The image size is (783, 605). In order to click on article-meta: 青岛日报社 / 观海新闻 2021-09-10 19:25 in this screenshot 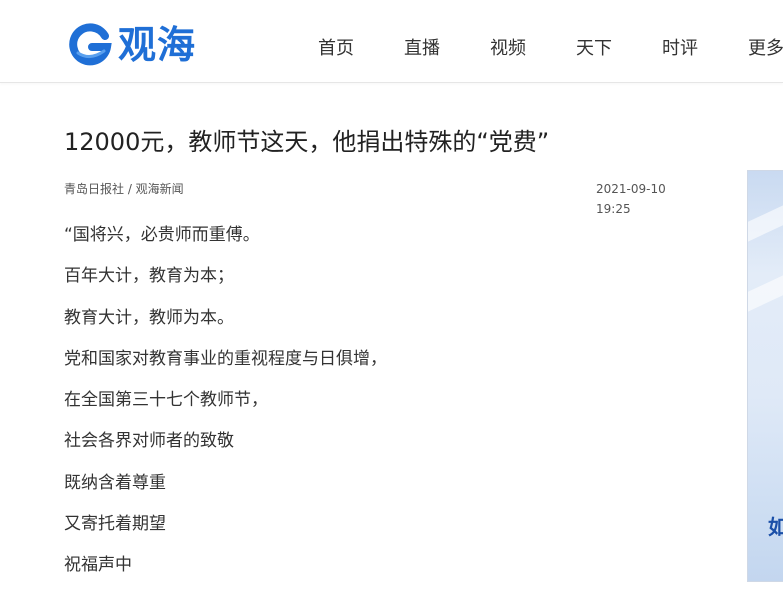, I will do `click(384, 197)`.